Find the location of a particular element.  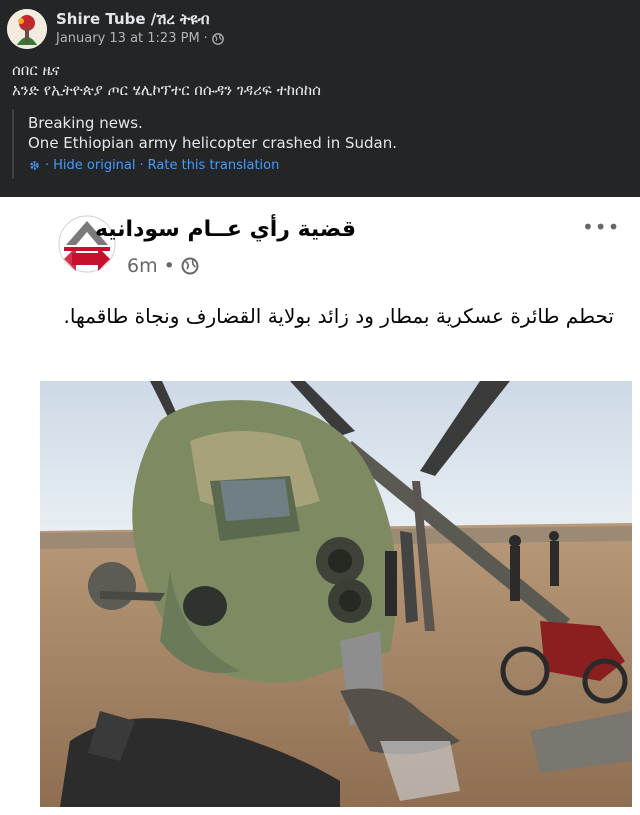

post-timestamp: January 13 at 1:23 PM is located at coordinates (128, 38).